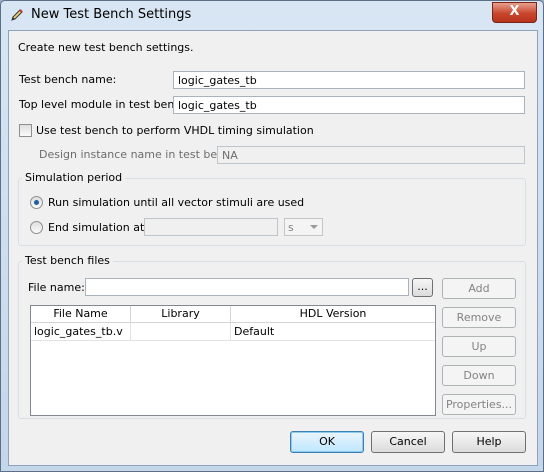 This screenshot has width=544, height=472. What do you see at coordinates (303, 227) in the screenshot?
I see `time-unit-select: s` at bounding box center [303, 227].